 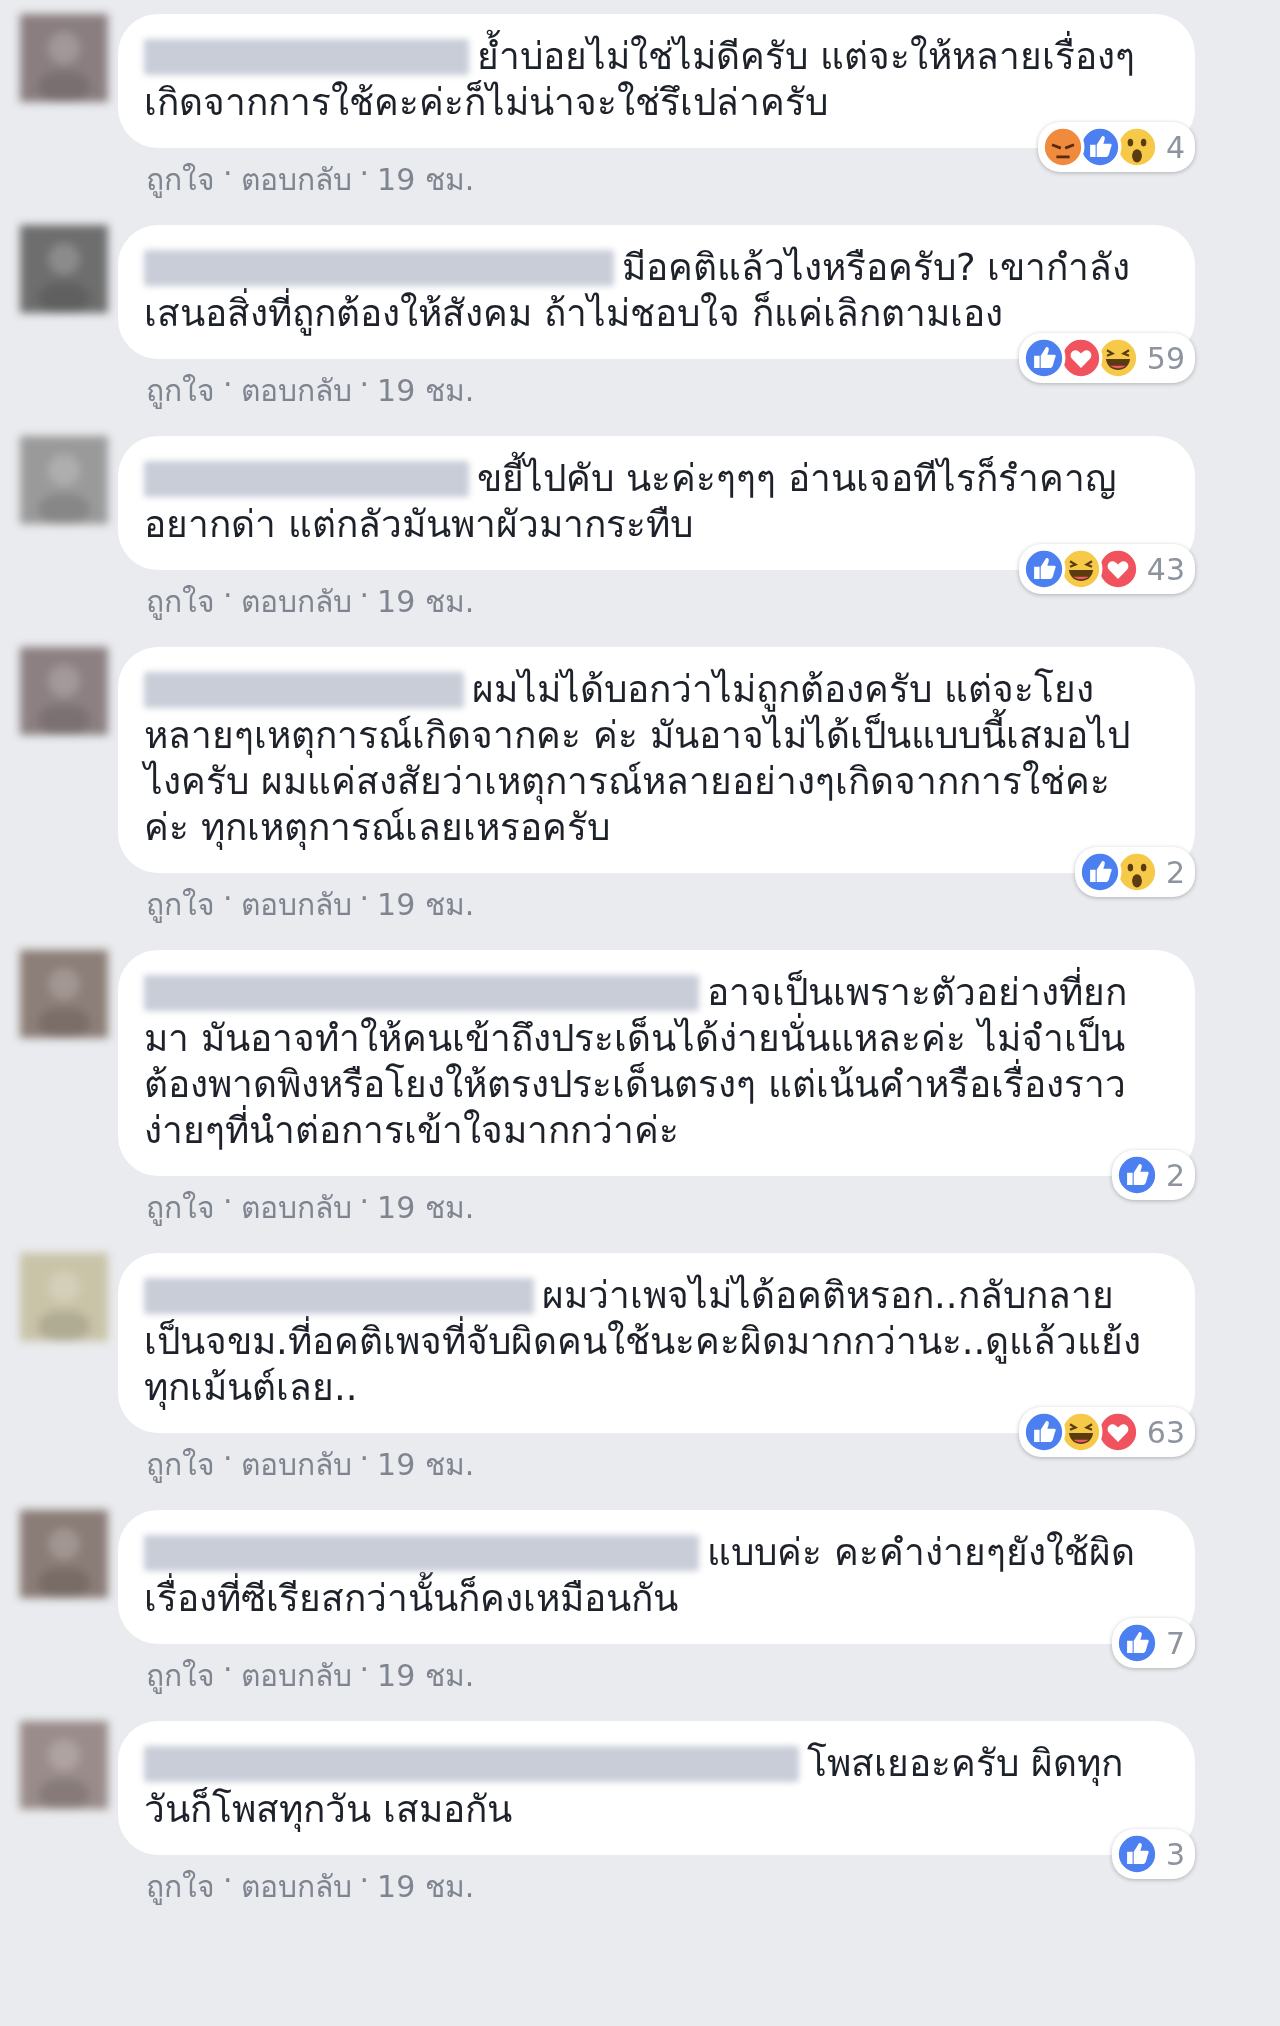 What do you see at coordinates (1165, 358) in the screenshot?
I see `reaction-count: 59` at bounding box center [1165, 358].